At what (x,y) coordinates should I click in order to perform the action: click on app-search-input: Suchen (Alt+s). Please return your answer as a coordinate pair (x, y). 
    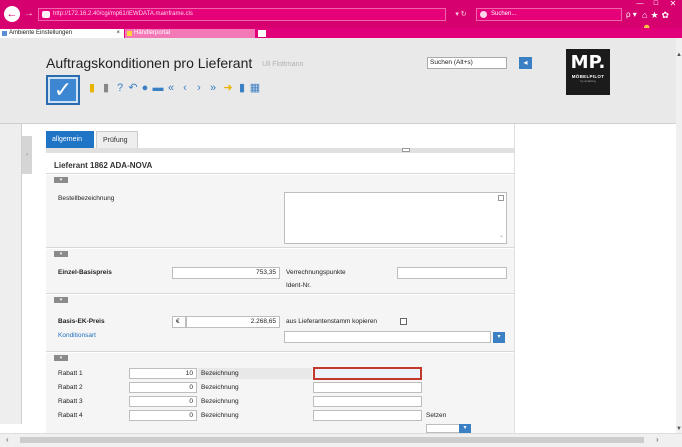
    Looking at the image, I should click on (467, 63).